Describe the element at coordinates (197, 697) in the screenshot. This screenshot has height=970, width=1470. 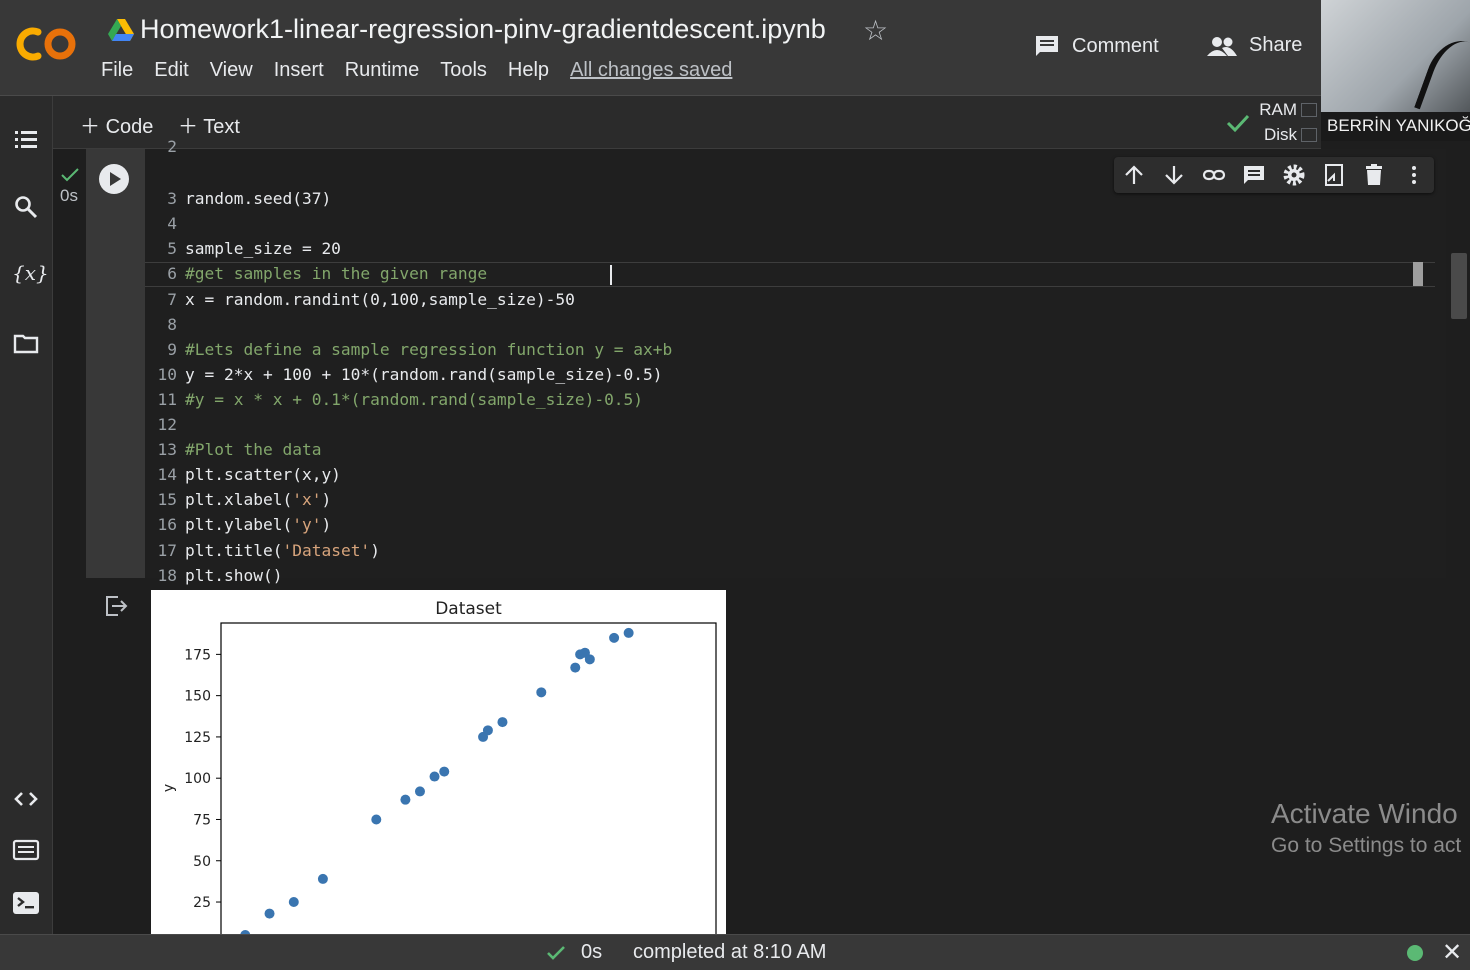
I see `y-tick-label: 150` at that location.